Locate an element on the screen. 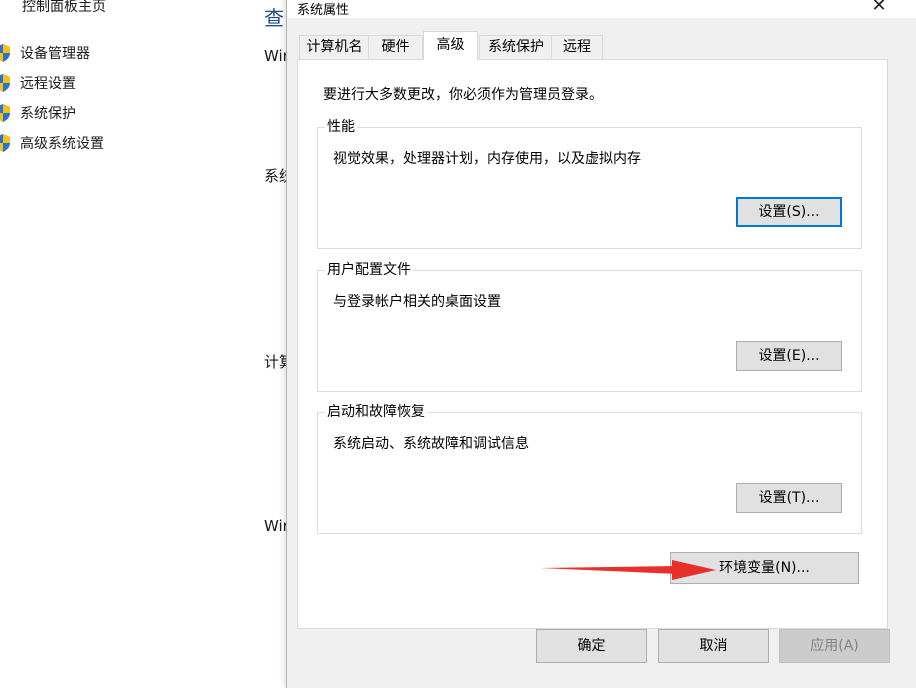 The image size is (916, 688). sidebar-item-device-manager: 设备管理器 is located at coordinates (52, 53).